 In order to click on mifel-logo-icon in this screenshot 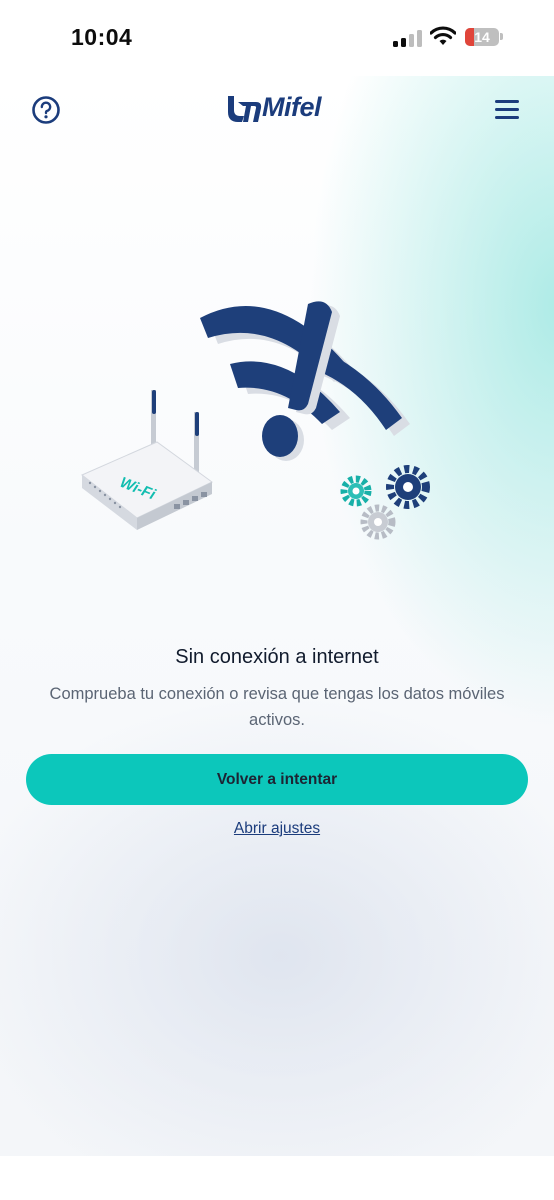, I will do `click(245, 109)`.